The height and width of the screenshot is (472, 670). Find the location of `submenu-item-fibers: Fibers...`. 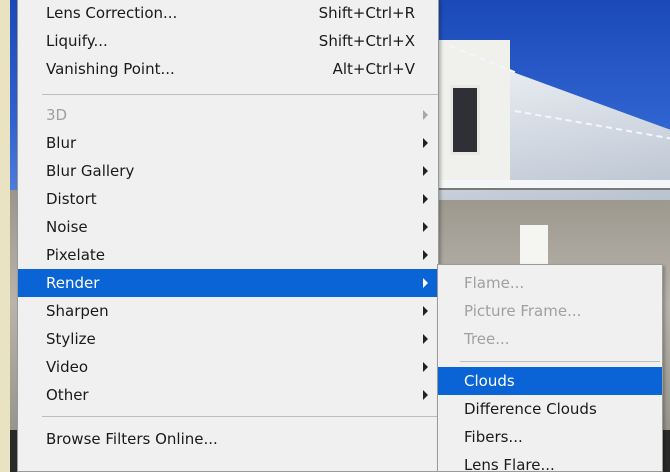

submenu-item-fibers: Fibers... is located at coordinates (550, 437).